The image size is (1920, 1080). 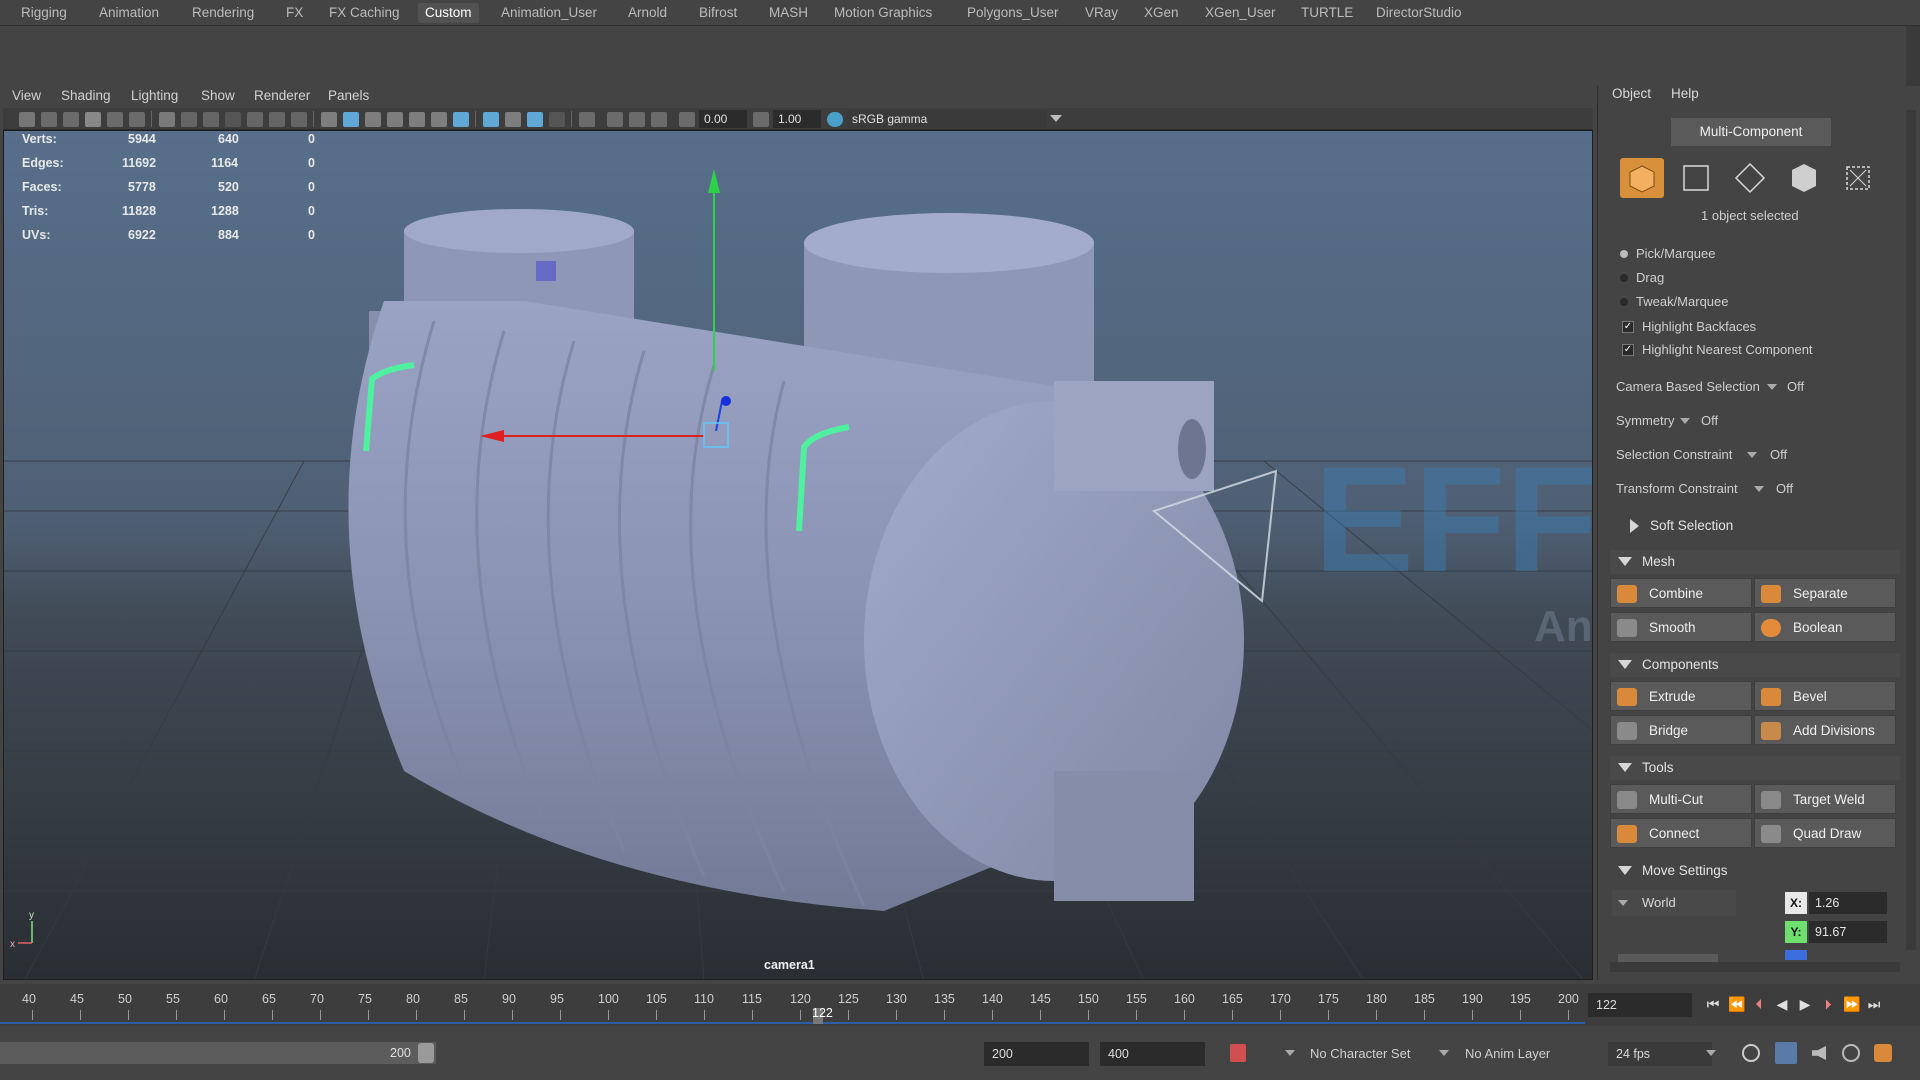 I want to click on x-value-field: 1.26, so click(x=1848, y=903).